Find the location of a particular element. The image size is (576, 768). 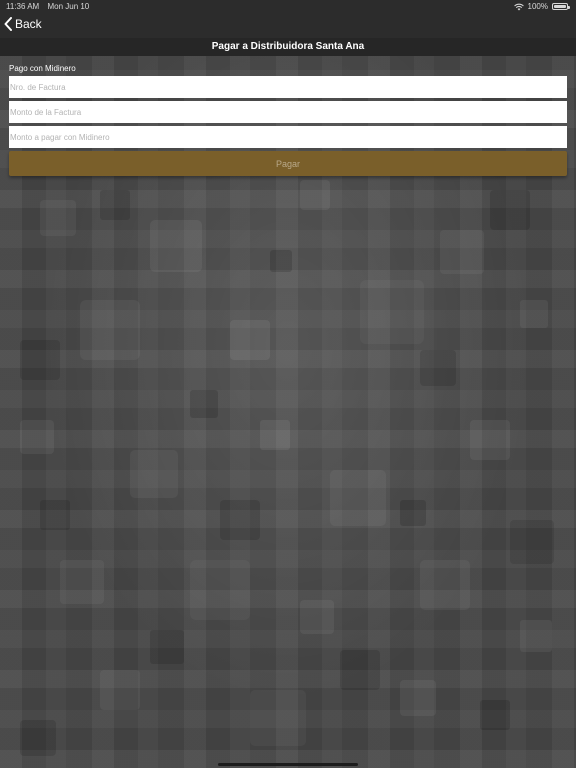

page-title-bar: Pagar a Distribuidora Santa Ana is located at coordinates (288, 47).